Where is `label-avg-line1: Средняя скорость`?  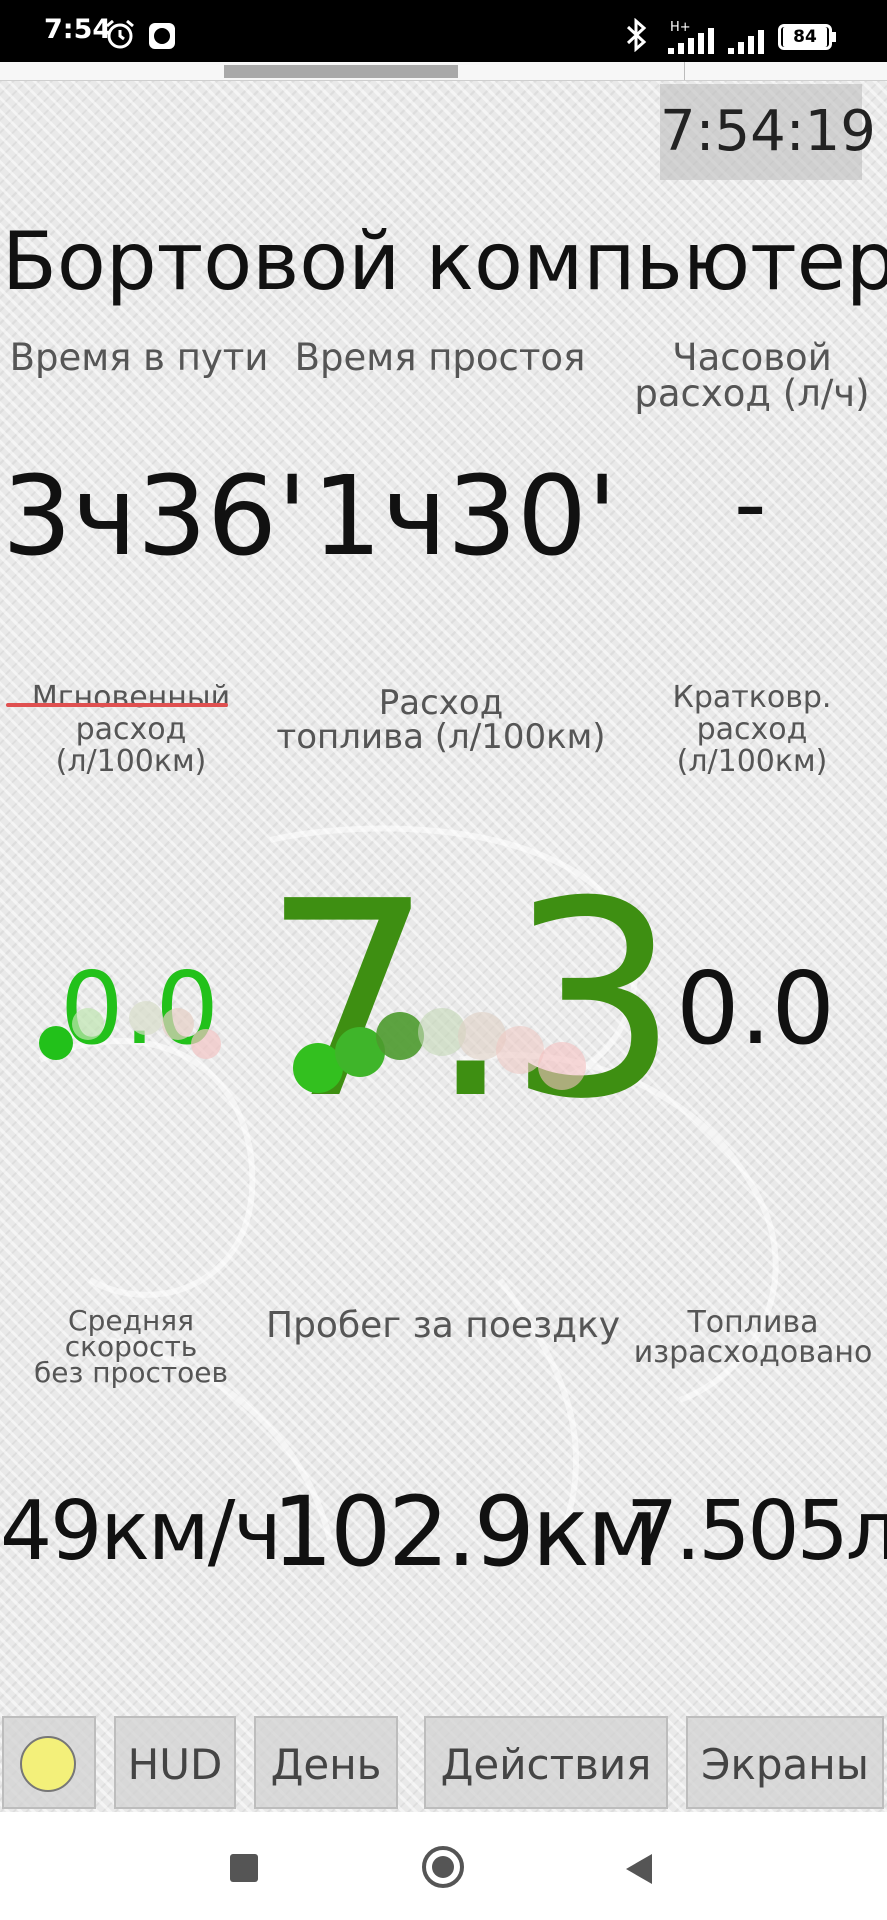 label-avg-line1: Средняя скорость is located at coordinates (131, 1333).